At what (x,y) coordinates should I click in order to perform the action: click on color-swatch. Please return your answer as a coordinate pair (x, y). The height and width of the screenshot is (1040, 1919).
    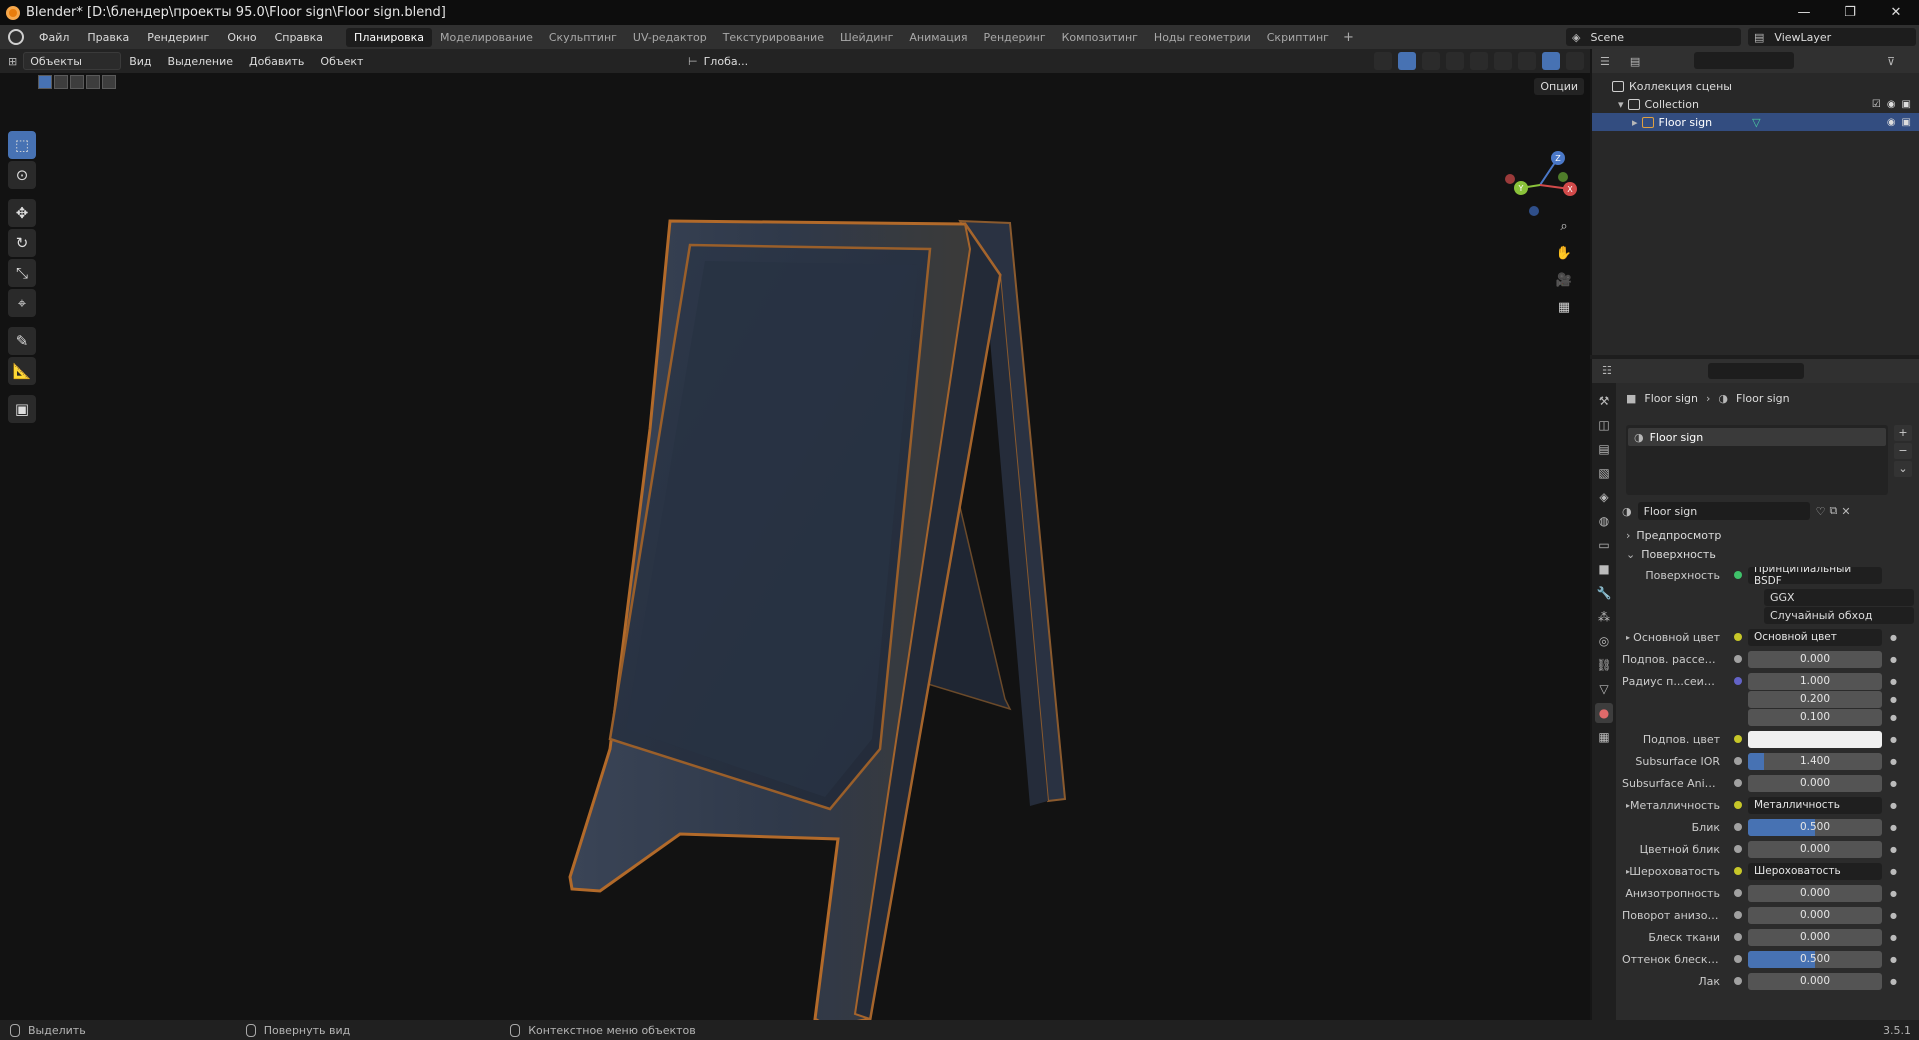
    Looking at the image, I should click on (1815, 739).